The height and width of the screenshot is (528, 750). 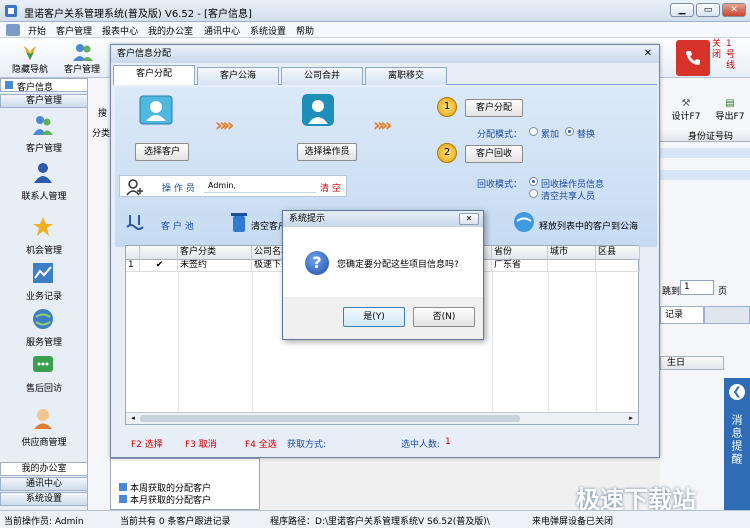 I want to click on export-icon: ▤, so click(x=730, y=103).